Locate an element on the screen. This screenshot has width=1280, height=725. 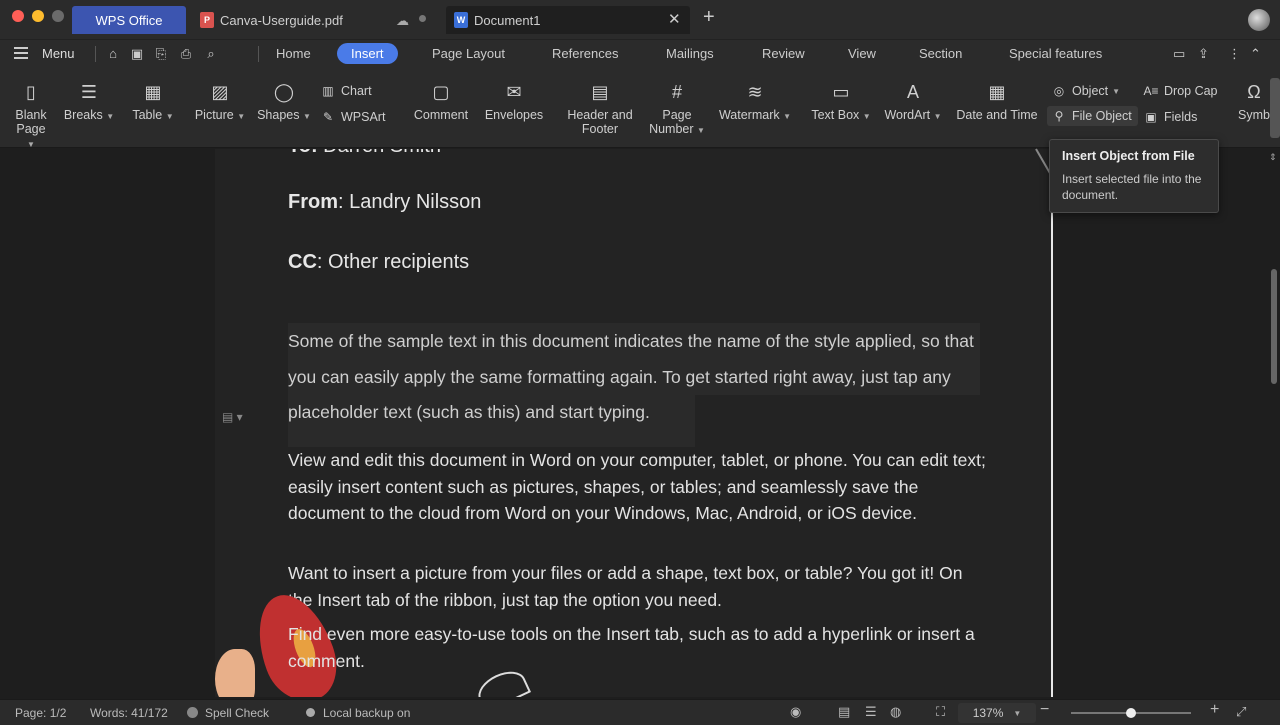
chart-icon: ▥ is located at coordinates (328, 91).